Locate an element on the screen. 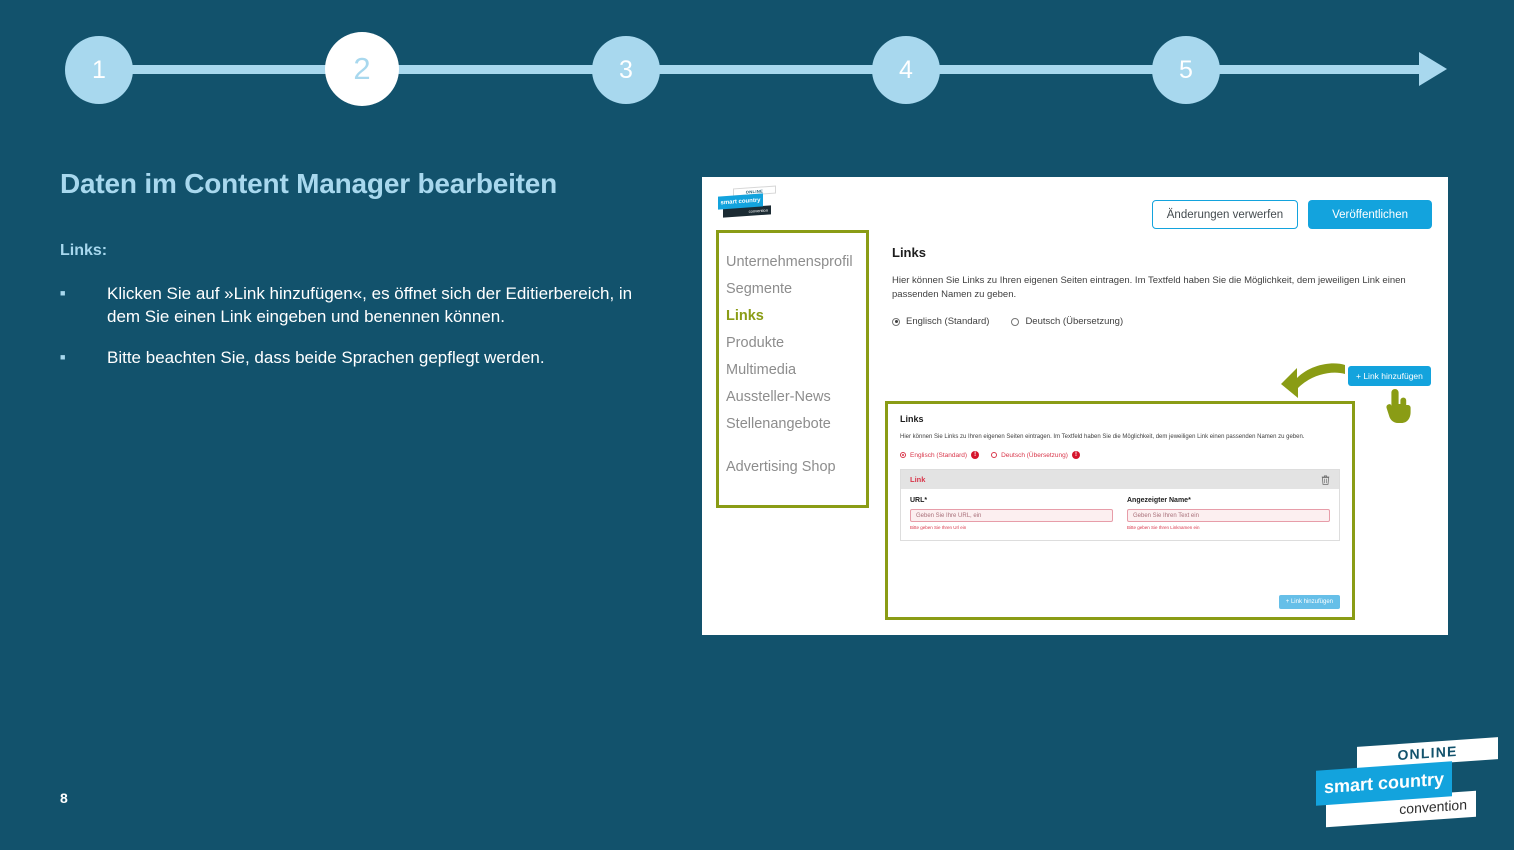 This screenshot has height=850, width=1514. app-action-bar: Änderungen verwerfen Veröffentlichen is located at coordinates (1291, 214).